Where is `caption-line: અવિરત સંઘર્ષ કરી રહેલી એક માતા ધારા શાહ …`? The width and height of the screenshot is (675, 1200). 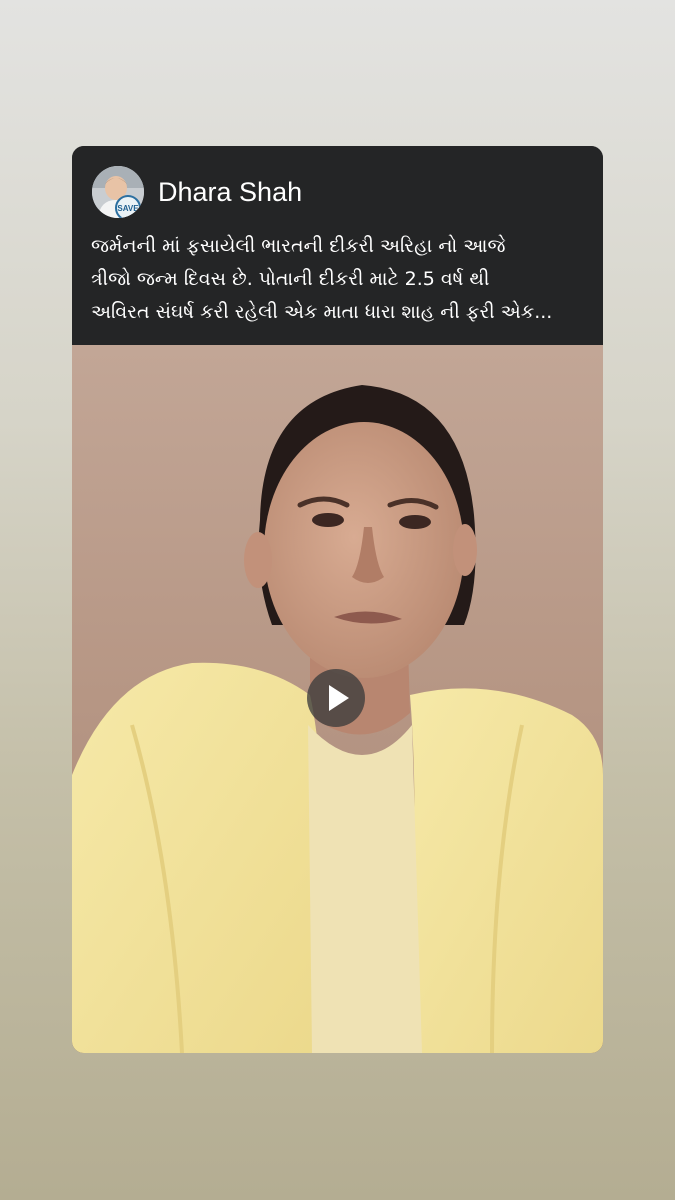 caption-line: અવિરત સંઘર્ષ કરી રહેલી એક માતા ધારા શાહ … is located at coordinates (322, 312).